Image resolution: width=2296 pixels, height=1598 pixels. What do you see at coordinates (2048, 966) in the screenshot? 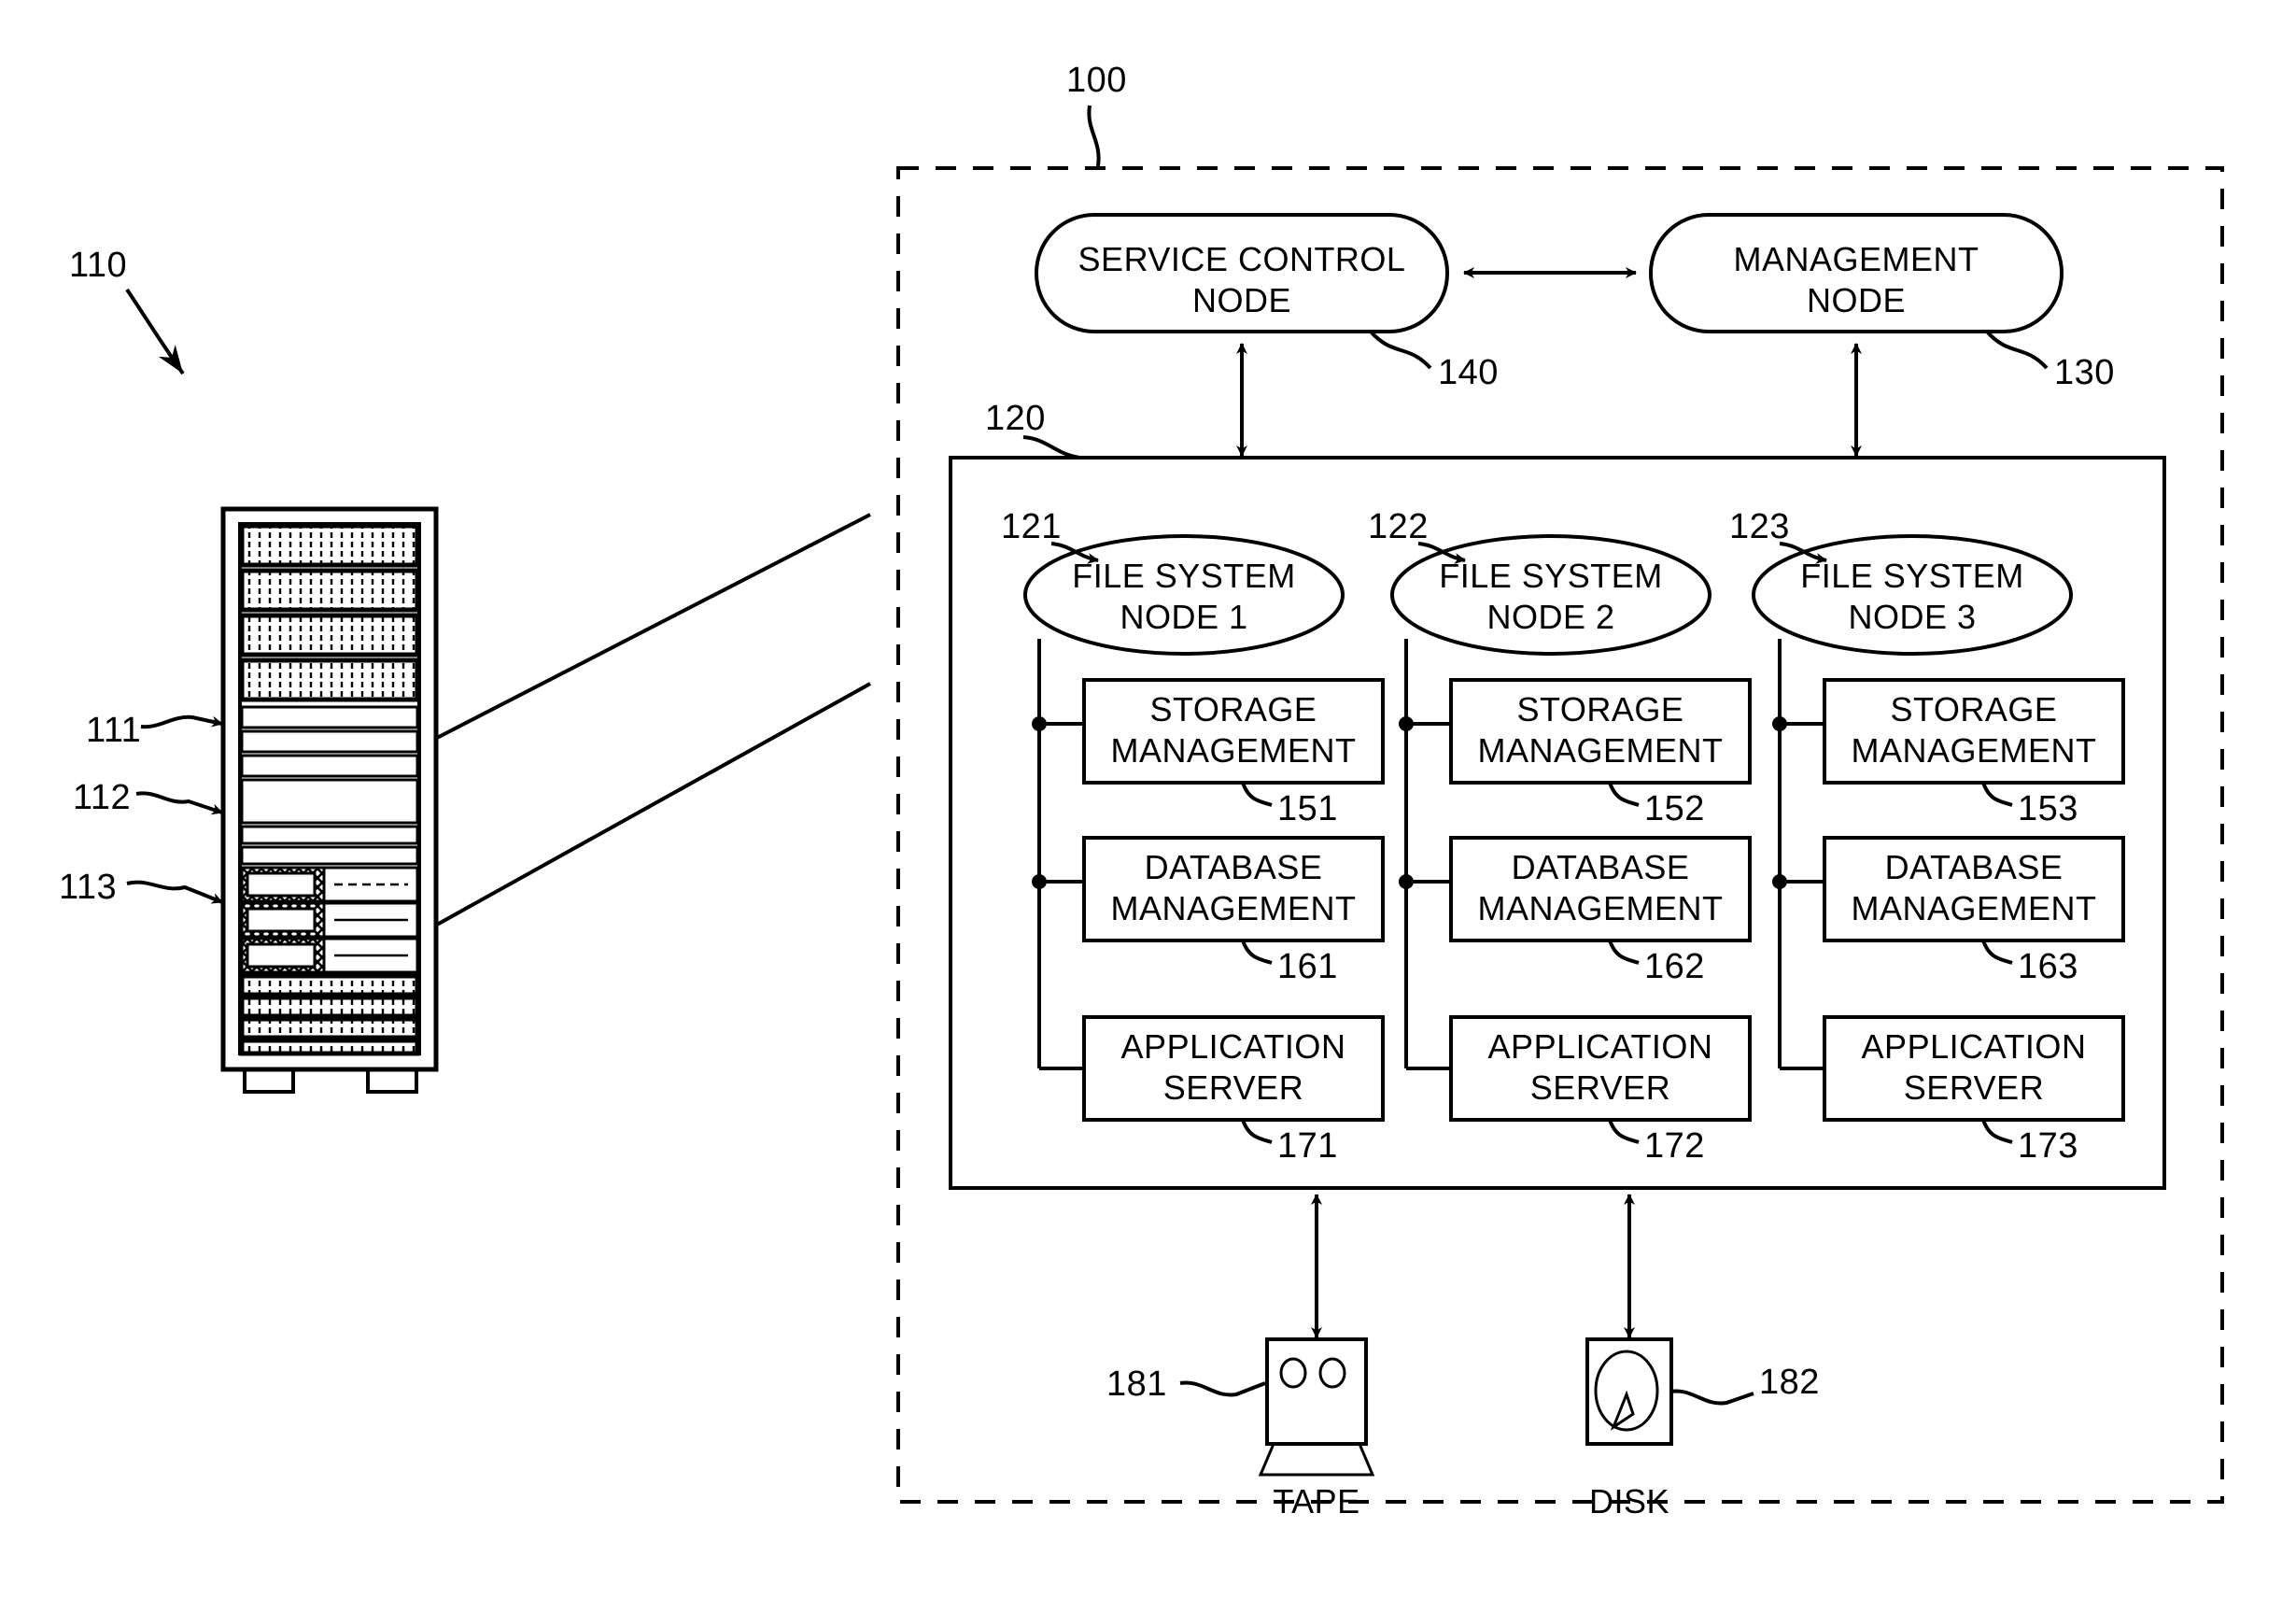
I see `ref-163: 163` at bounding box center [2048, 966].